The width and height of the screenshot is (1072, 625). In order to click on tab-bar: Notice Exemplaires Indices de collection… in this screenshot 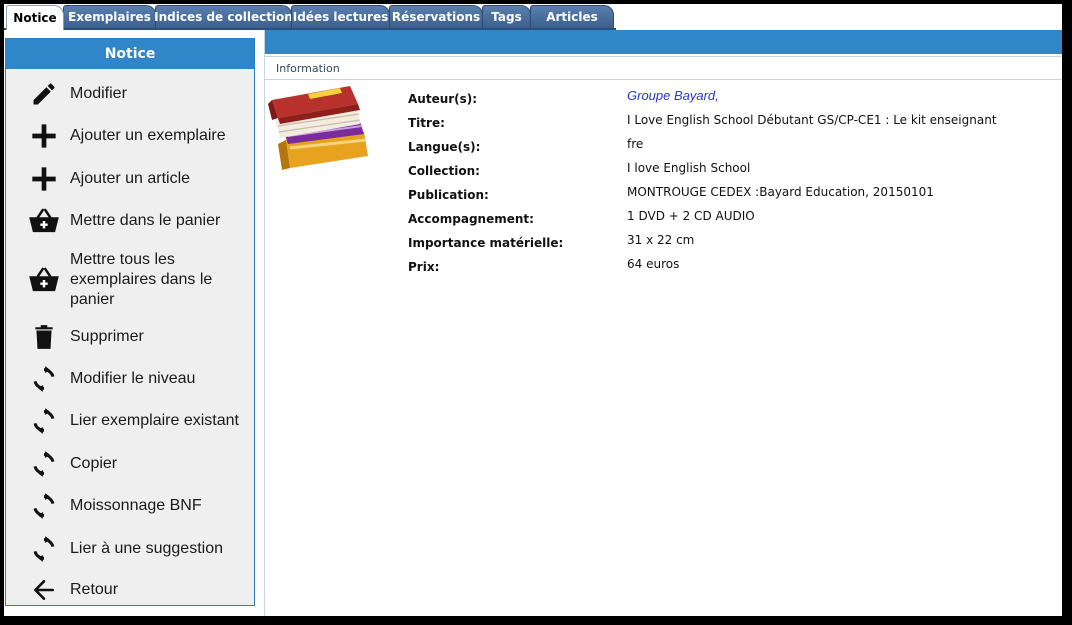, I will do `click(533, 17)`.